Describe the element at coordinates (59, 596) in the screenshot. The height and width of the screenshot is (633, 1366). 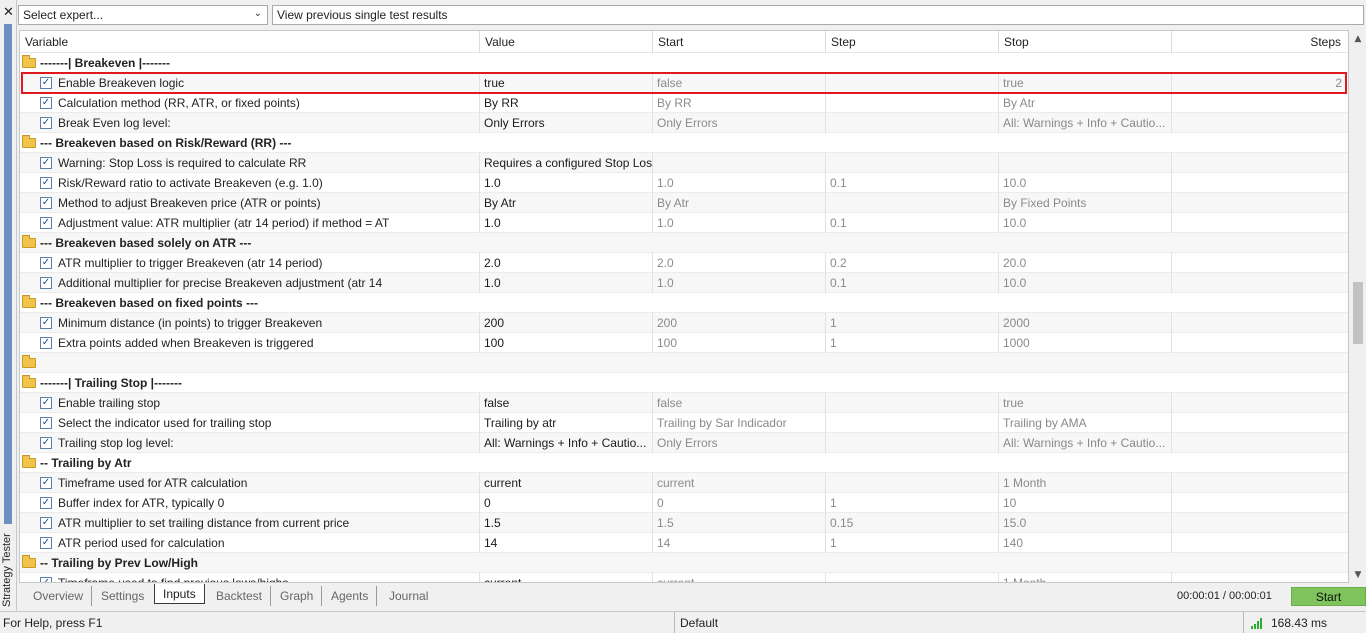
I see `tab-overview: Overview` at that location.